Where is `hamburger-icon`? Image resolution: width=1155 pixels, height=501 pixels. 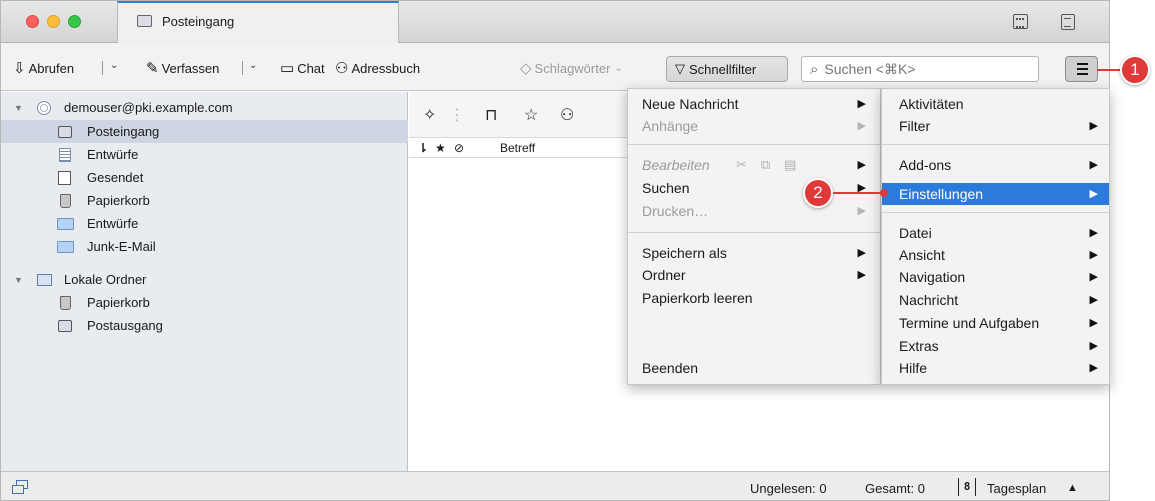
hamburger-icon is located at coordinates (1082, 64).